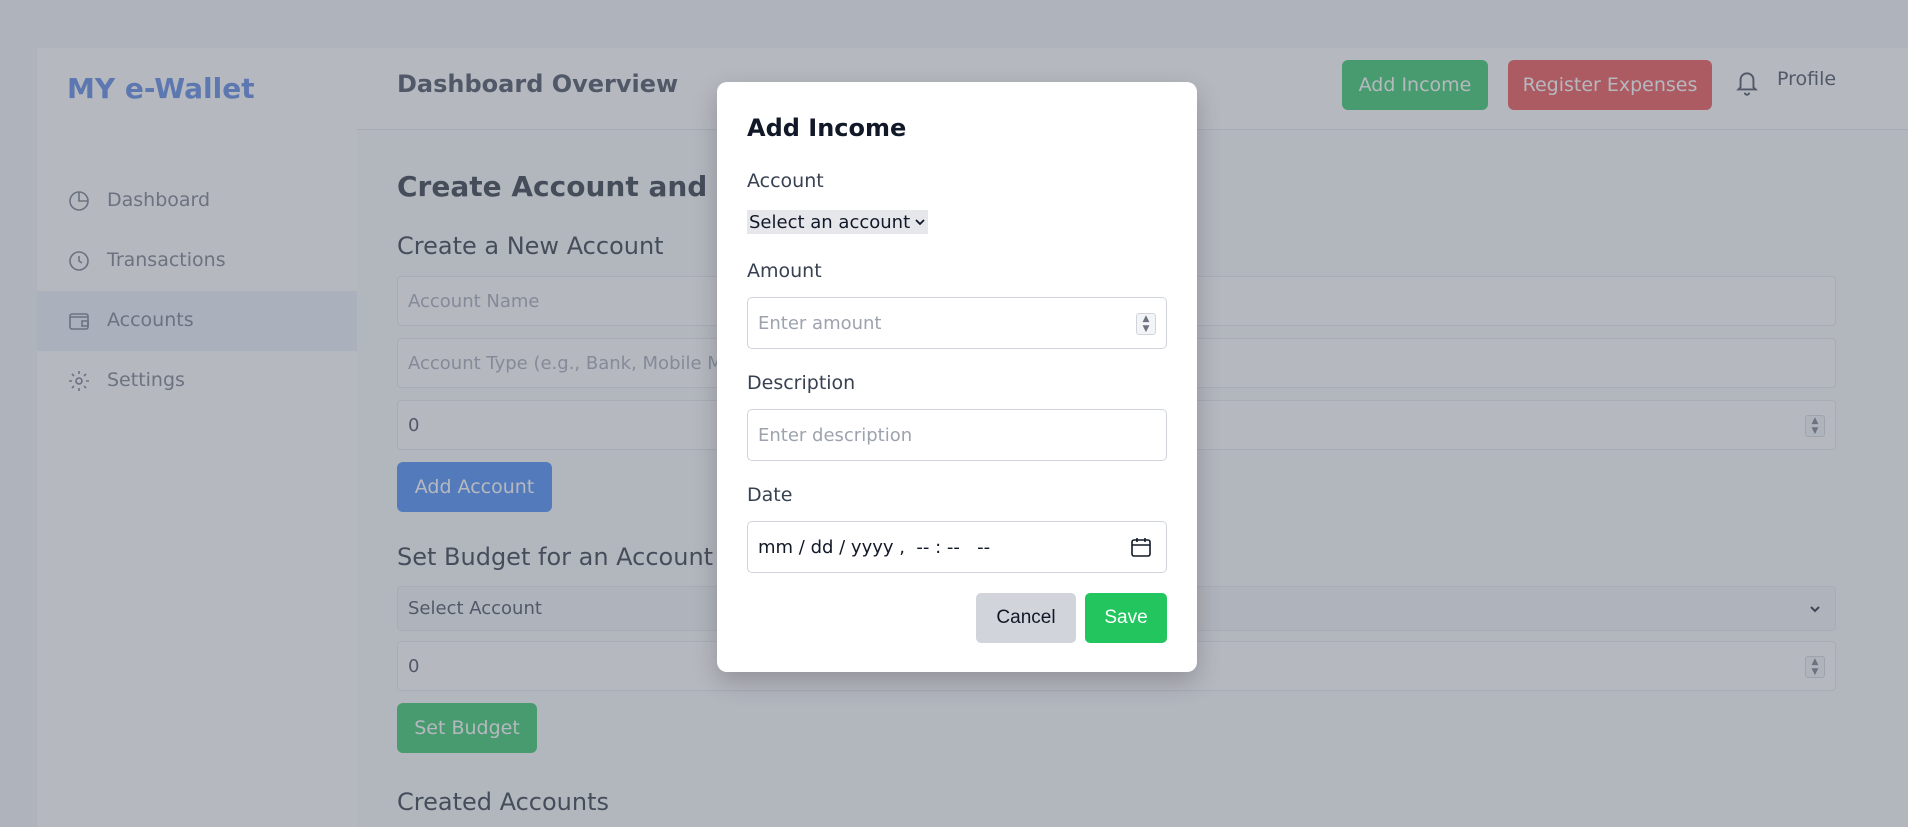 The height and width of the screenshot is (827, 1908). What do you see at coordinates (1146, 324) in the screenshot?
I see `stepper-icon: ▲▼` at bounding box center [1146, 324].